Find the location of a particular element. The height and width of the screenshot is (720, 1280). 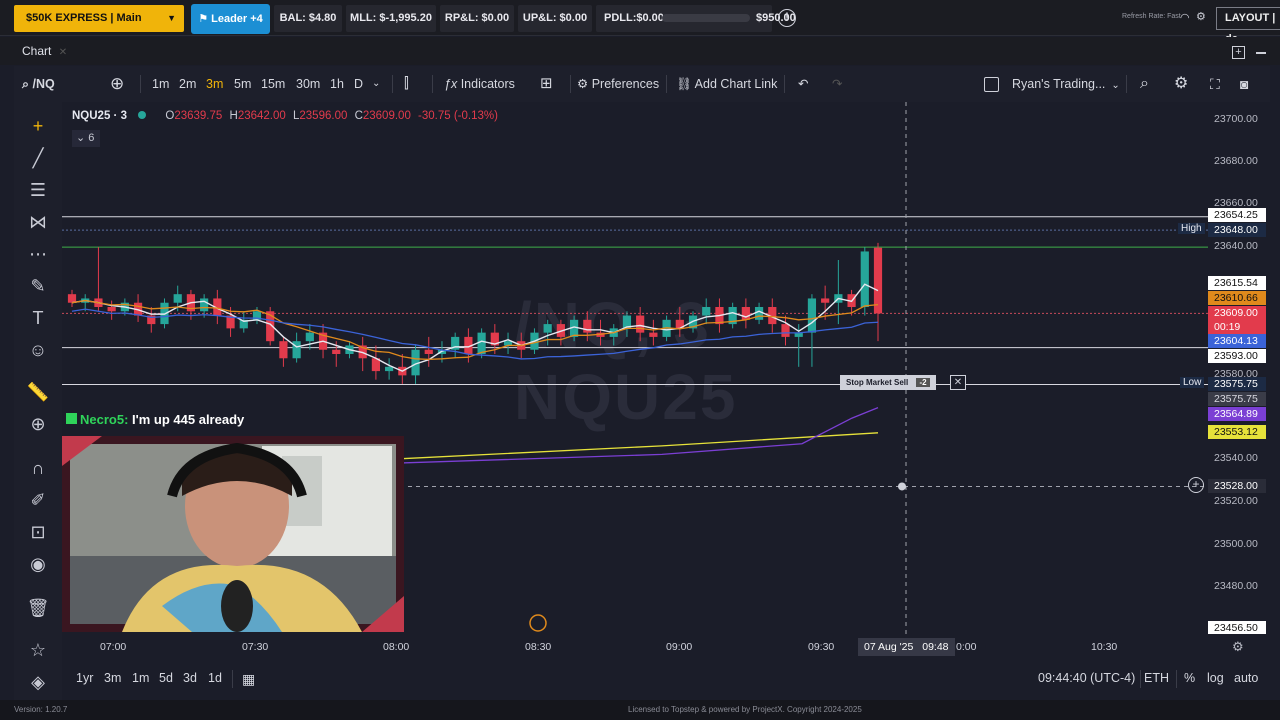

tab-chart-label: Chart is located at coordinates (37, 51).